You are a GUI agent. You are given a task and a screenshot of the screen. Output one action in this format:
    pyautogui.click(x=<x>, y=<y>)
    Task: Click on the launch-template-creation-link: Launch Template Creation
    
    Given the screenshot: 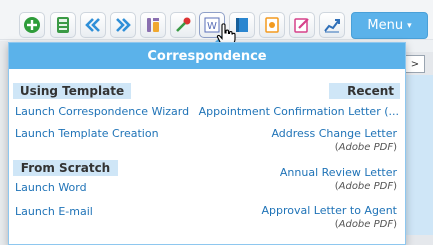 What is the action you would take?
    pyautogui.click(x=87, y=133)
    